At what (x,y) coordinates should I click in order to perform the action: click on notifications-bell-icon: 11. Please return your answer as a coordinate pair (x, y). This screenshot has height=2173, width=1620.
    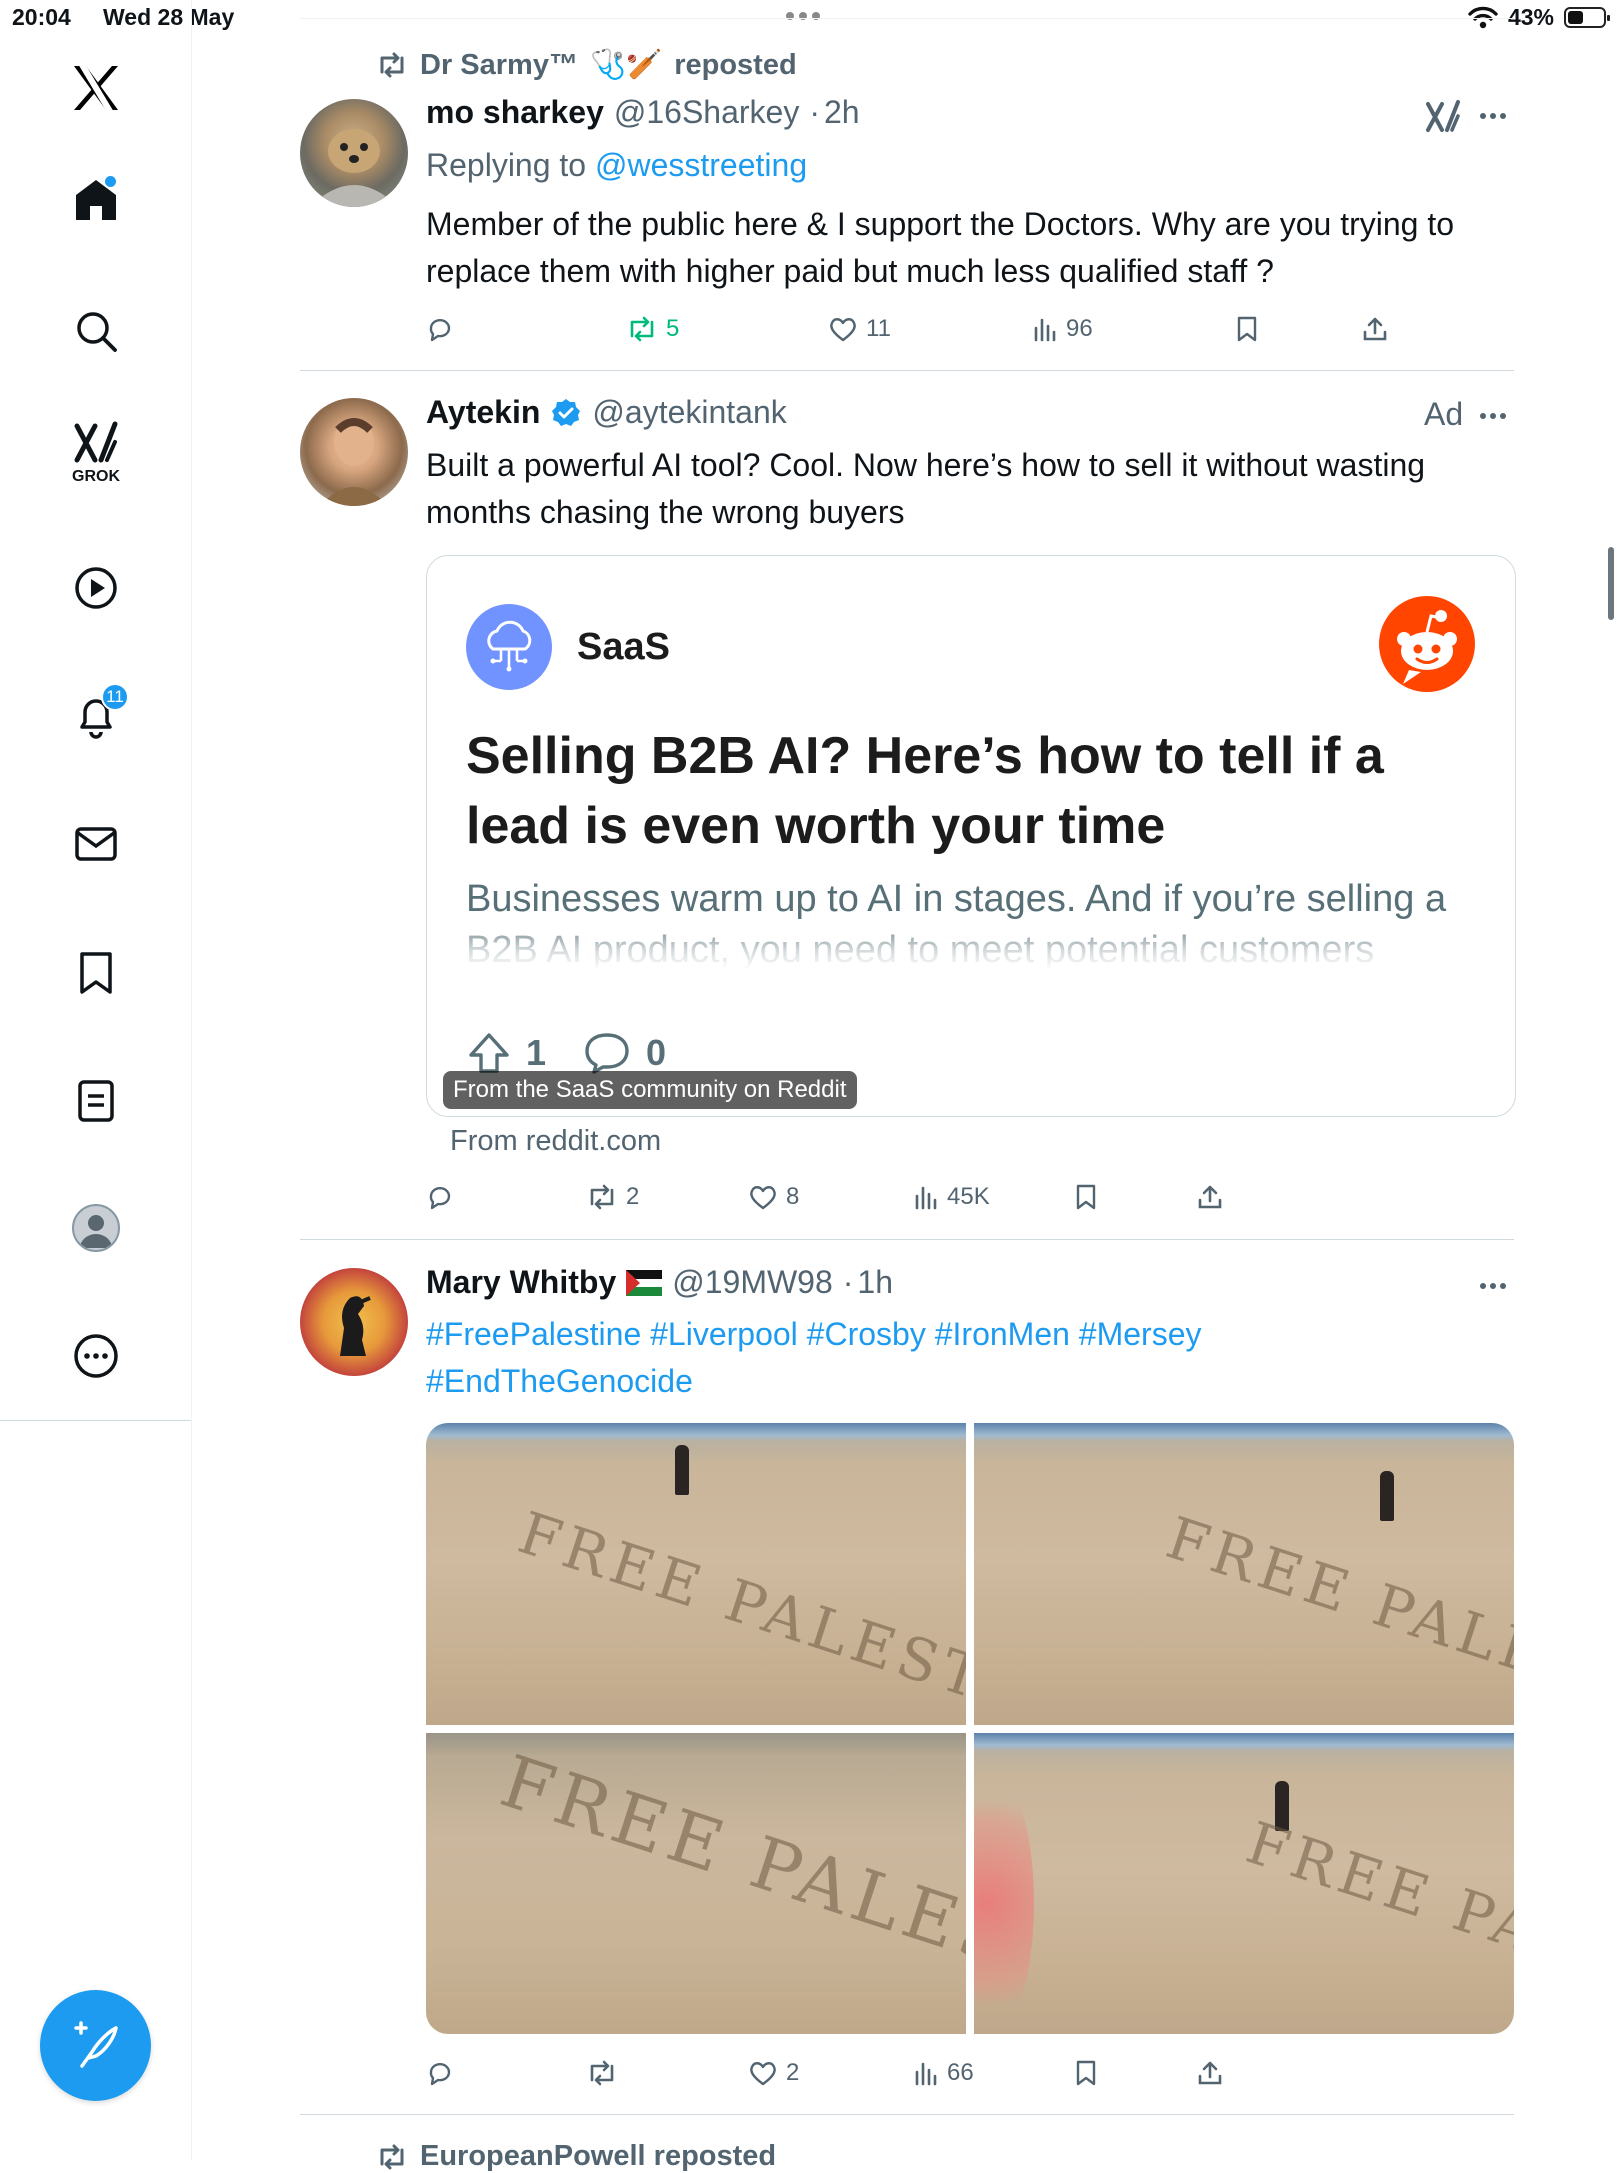
    Looking at the image, I should click on (96, 716).